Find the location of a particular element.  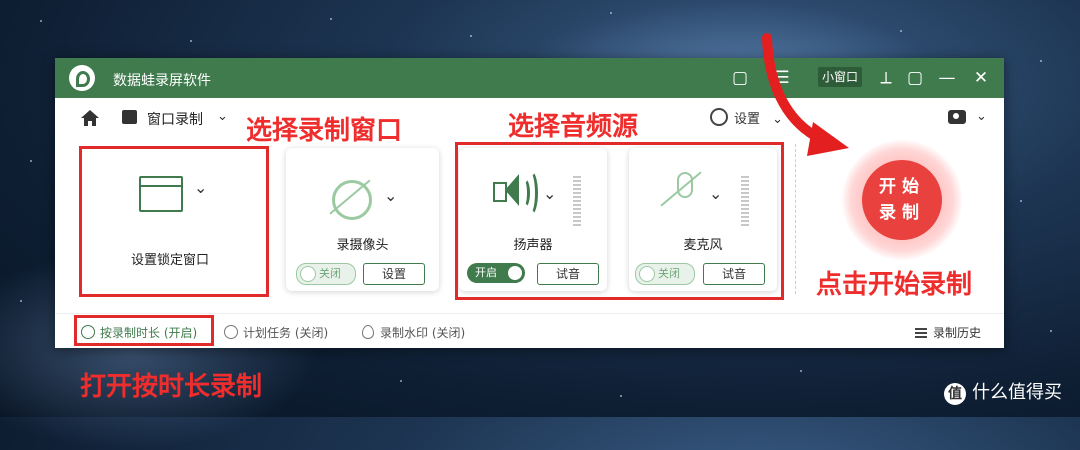

webcam-toggle: 关闭 is located at coordinates (326, 274).